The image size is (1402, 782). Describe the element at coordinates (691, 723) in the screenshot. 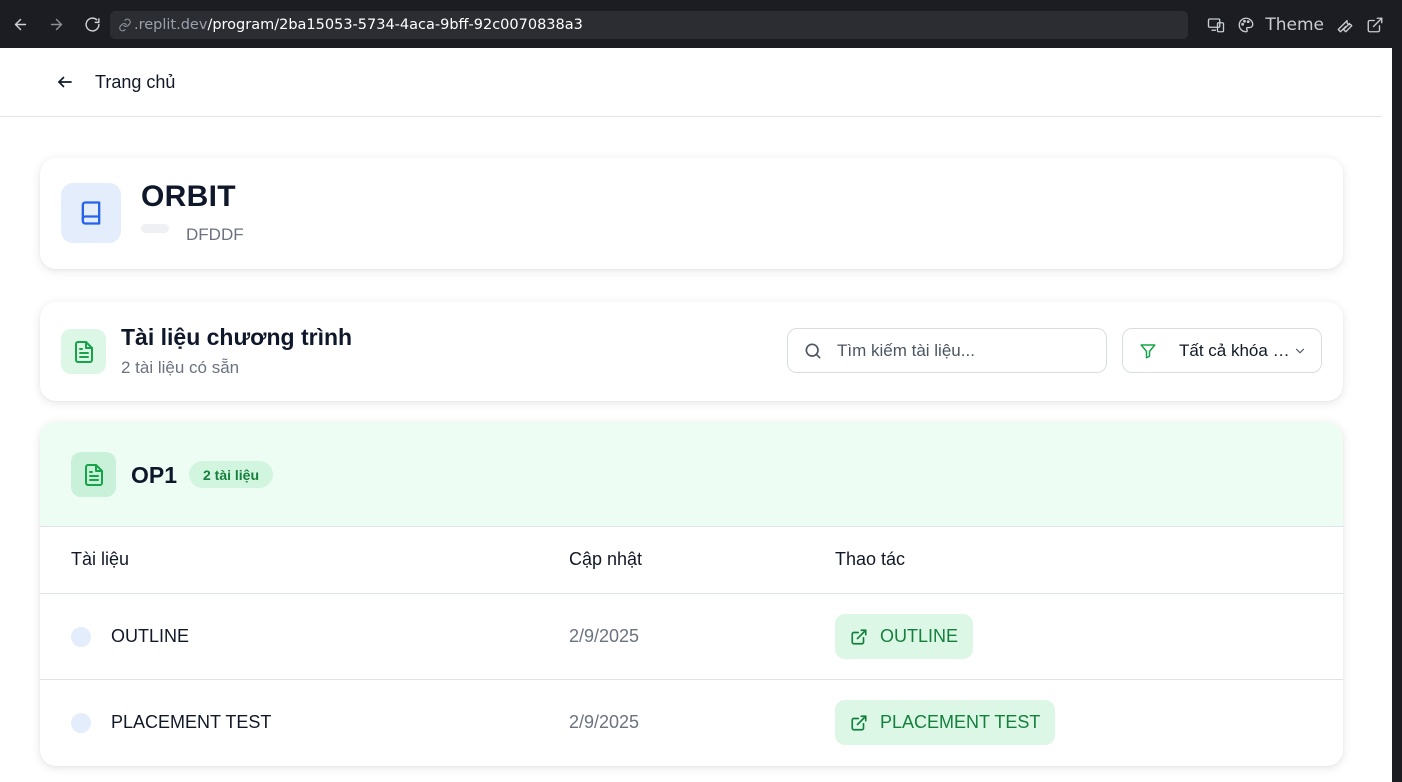

I see `table-row: PLACEMENT TEST 2/9/2025 PLACEMENT TEST` at that location.